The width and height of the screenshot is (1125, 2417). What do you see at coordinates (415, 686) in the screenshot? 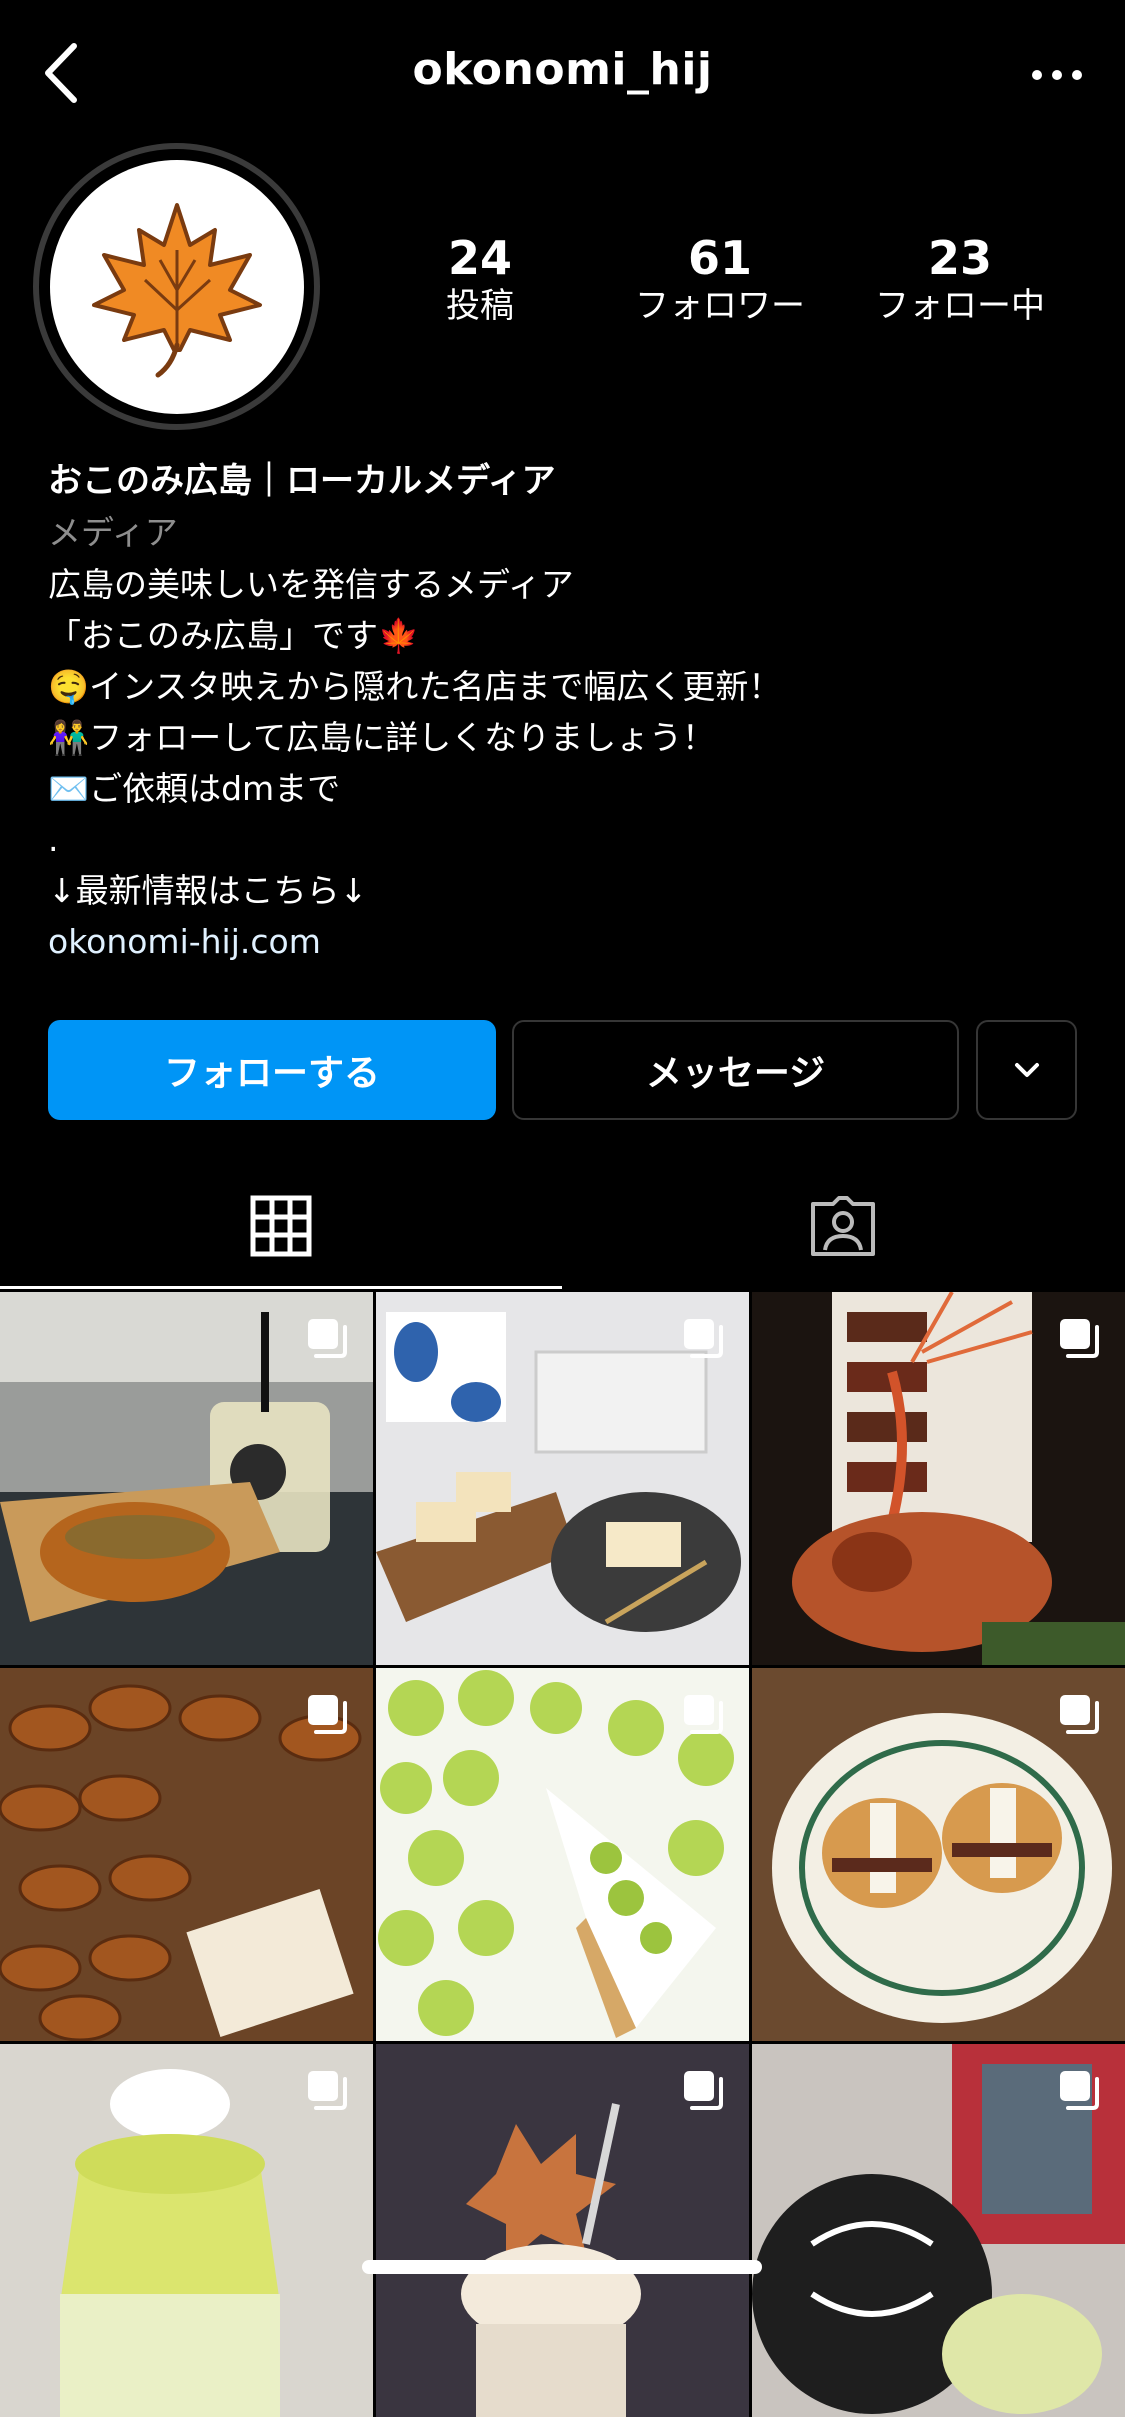
I see `bio-line: 🤤インスタ映えから隠れた名店まで幅広く更新！` at bounding box center [415, 686].